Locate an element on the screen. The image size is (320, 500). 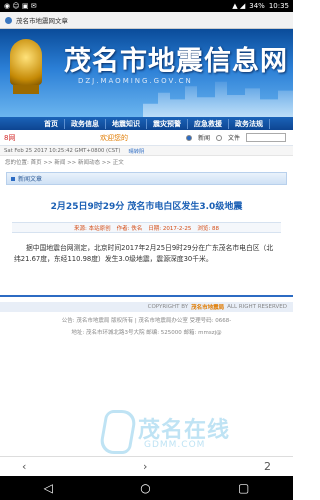
watermark: 茂名在线 GDMM.COM is located at coordinates (173, 433).